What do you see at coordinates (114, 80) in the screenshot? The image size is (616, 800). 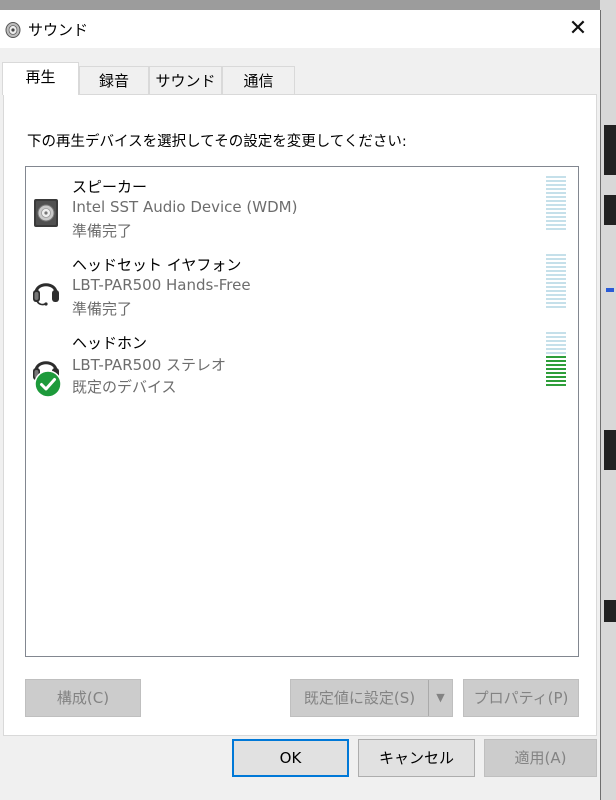 I see `tab-recording: 録音` at bounding box center [114, 80].